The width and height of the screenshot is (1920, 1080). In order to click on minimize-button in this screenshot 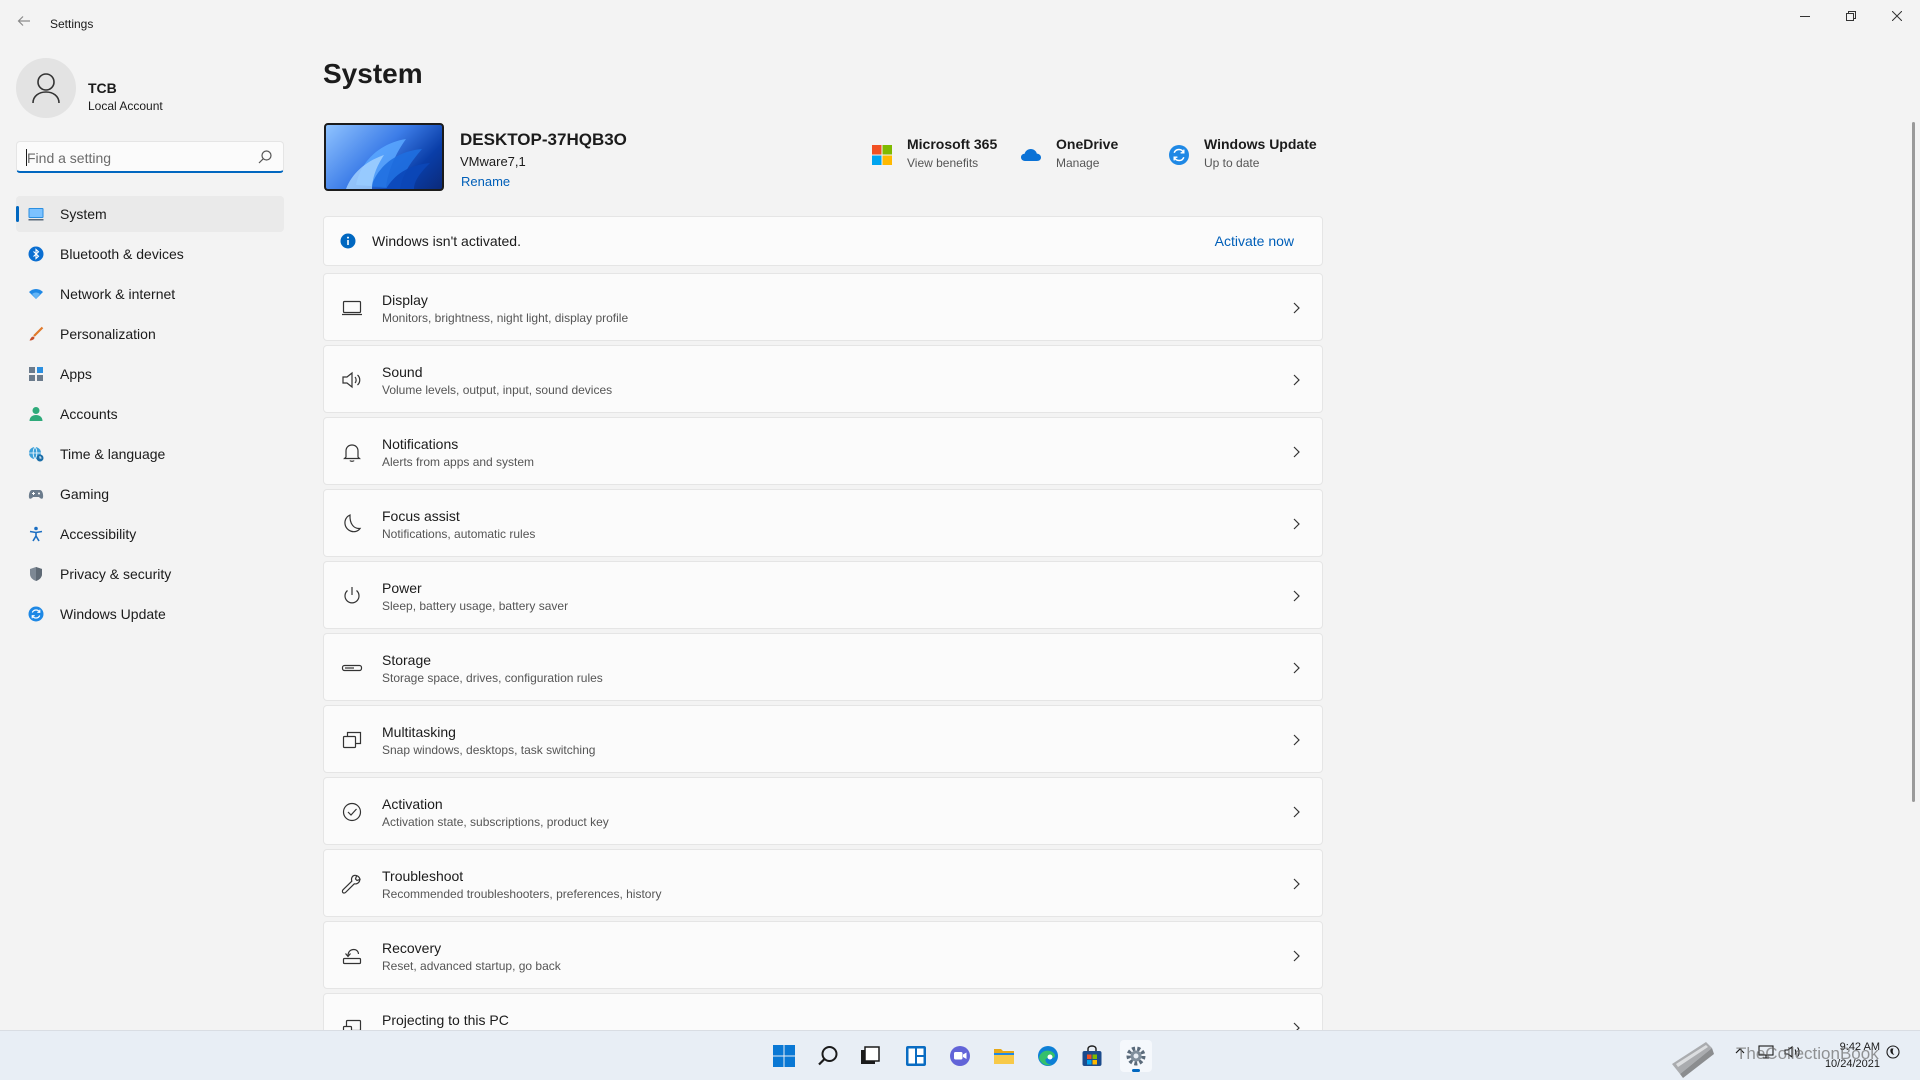, I will do `click(1805, 16)`.